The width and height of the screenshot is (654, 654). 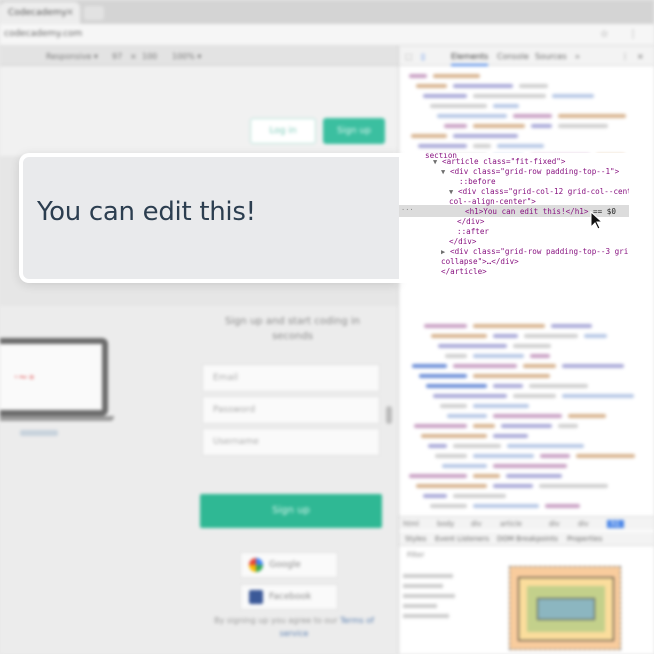 What do you see at coordinates (285, 565) in the screenshot?
I see `google-label: Google` at bounding box center [285, 565].